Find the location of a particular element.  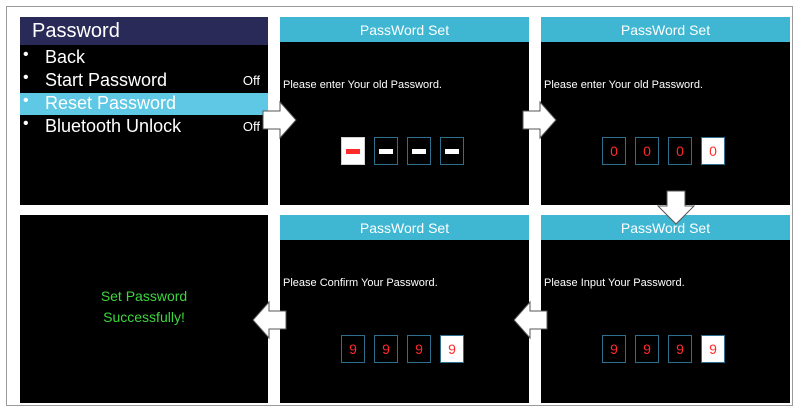

menu-item-label: Start Password is located at coordinates (106, 80).